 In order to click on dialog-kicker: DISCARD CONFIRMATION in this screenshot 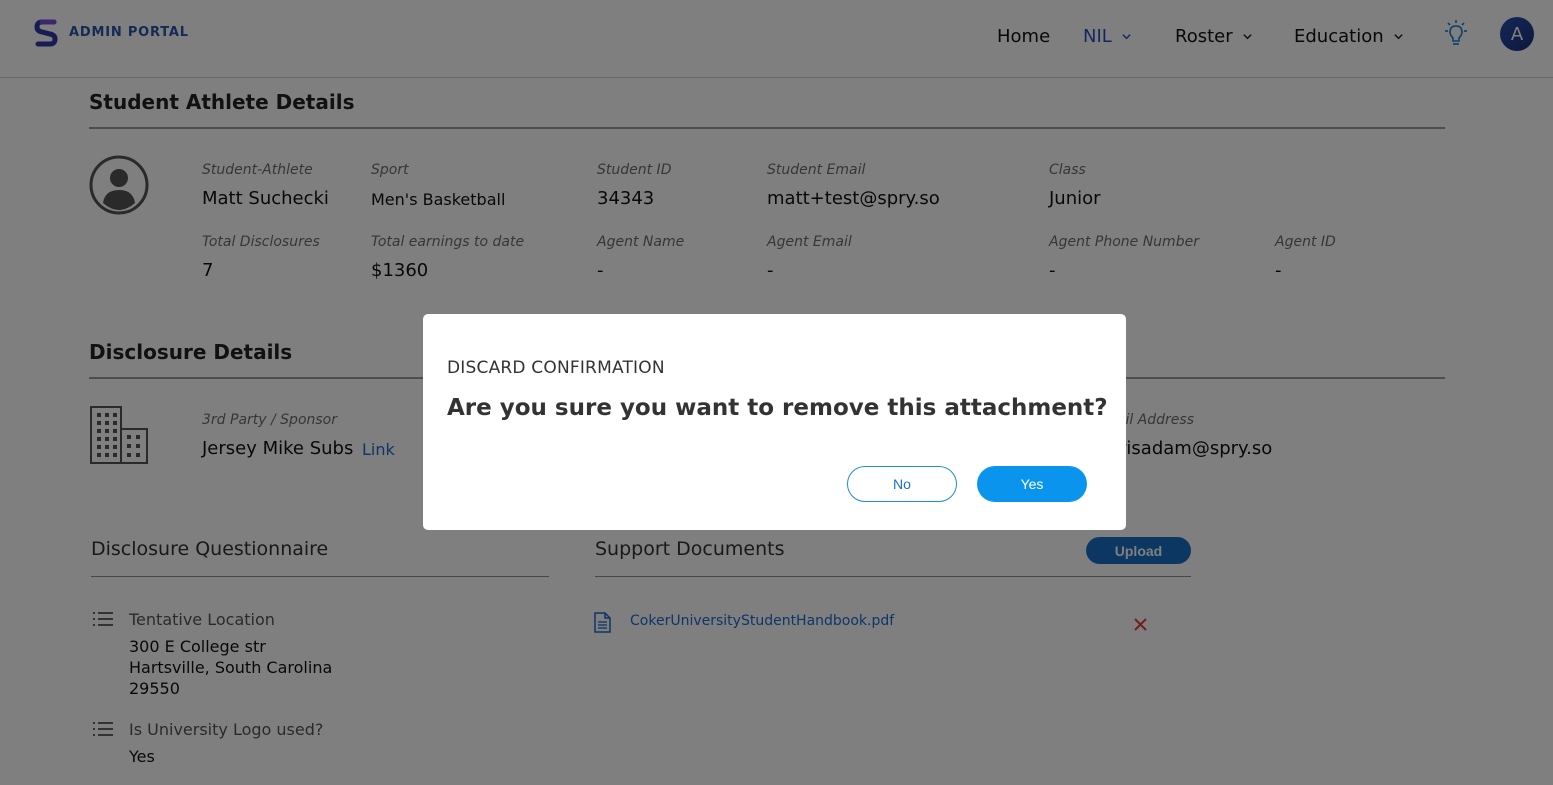, I will do `click(556, 368)`.